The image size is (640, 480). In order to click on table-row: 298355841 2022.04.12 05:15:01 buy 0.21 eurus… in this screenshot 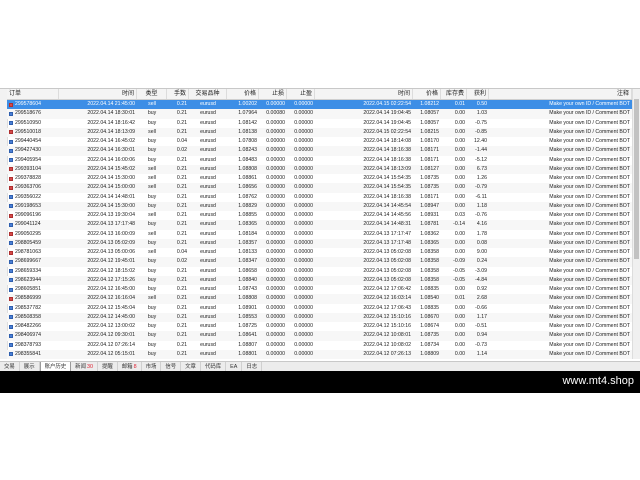, I will do `click(319, 354)`.